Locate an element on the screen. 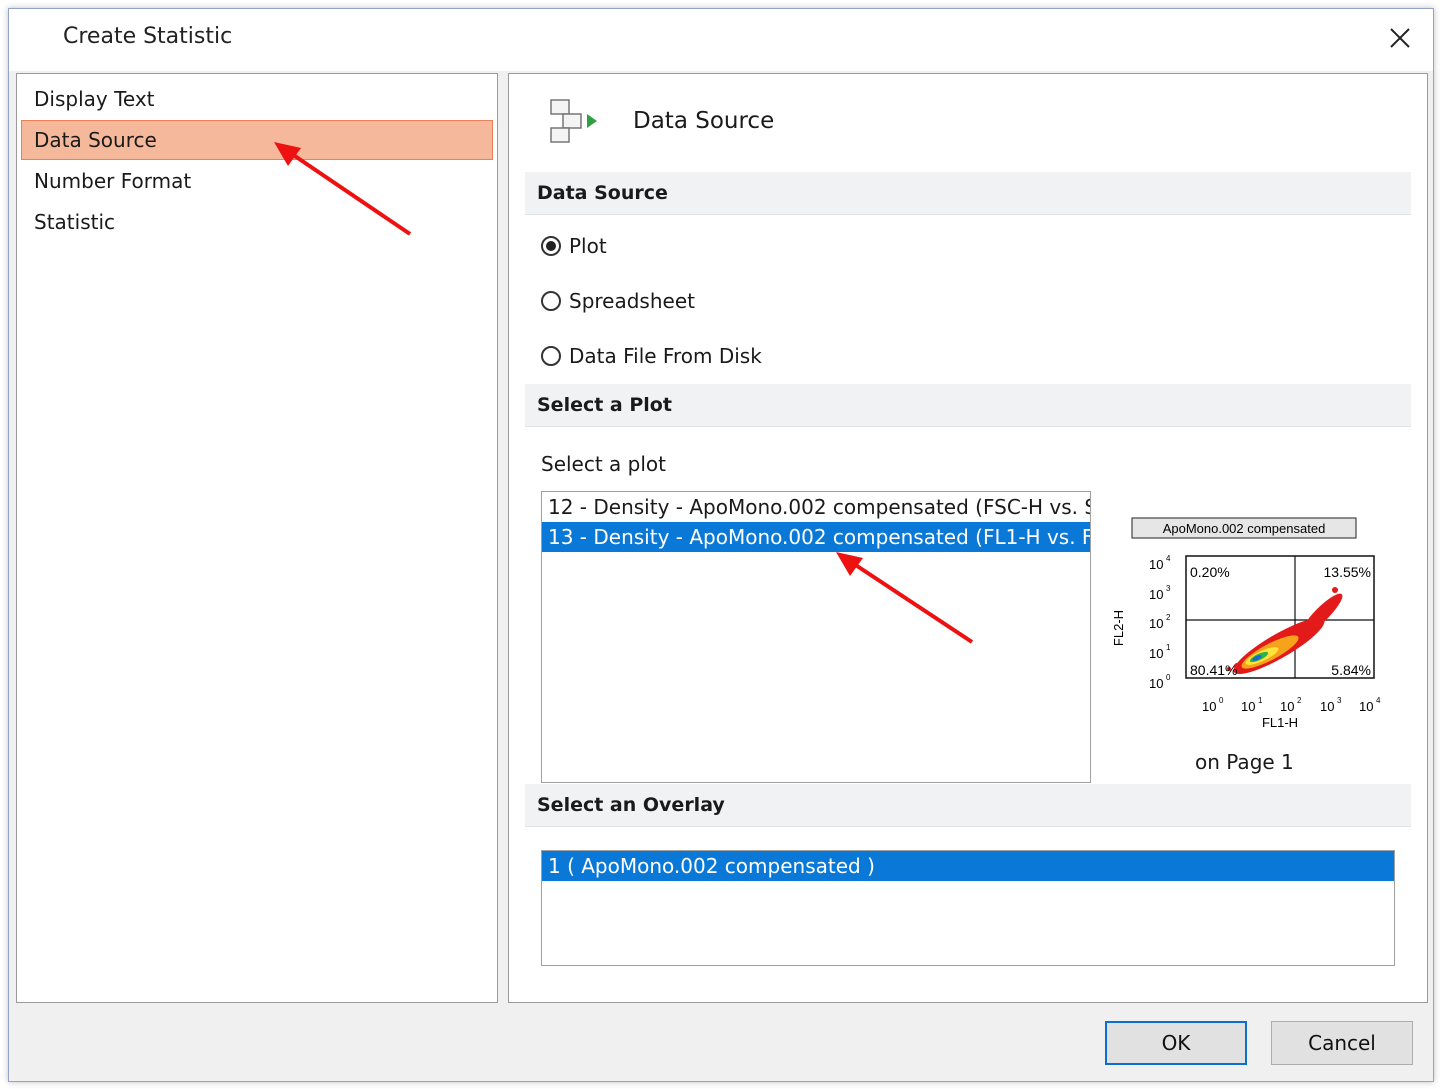 The width and height of the screenshot is (1440, 1089). y-tick-exp: 3 is located at coordinates (1168, 588).